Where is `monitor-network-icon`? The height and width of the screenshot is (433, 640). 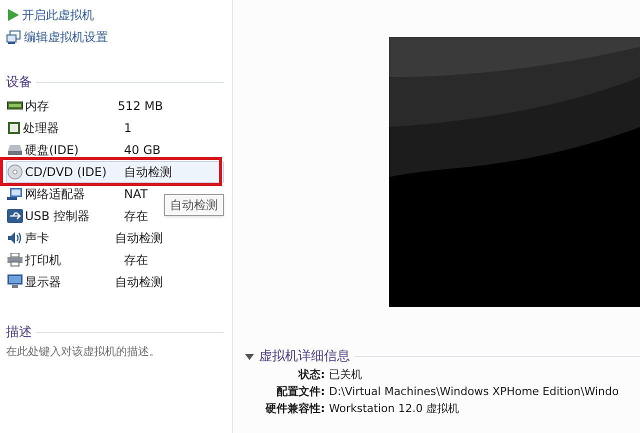 monitor-network-icon is located at coordinates (15, 193).